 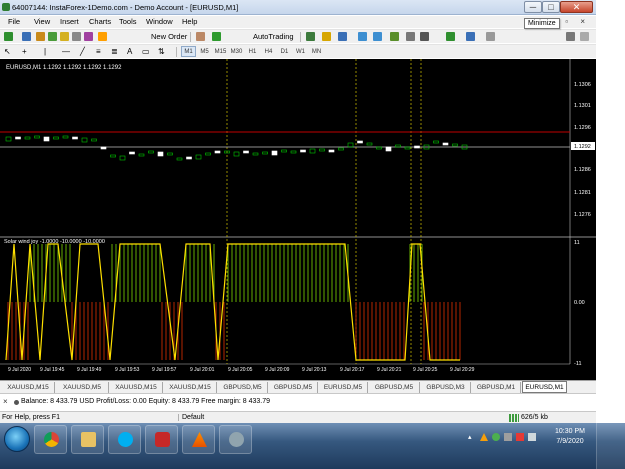 What do you see at coordinates (5, 401) in the screenshot?
I see `terminal-close-icon: ×` at bounding box center [5, 401].